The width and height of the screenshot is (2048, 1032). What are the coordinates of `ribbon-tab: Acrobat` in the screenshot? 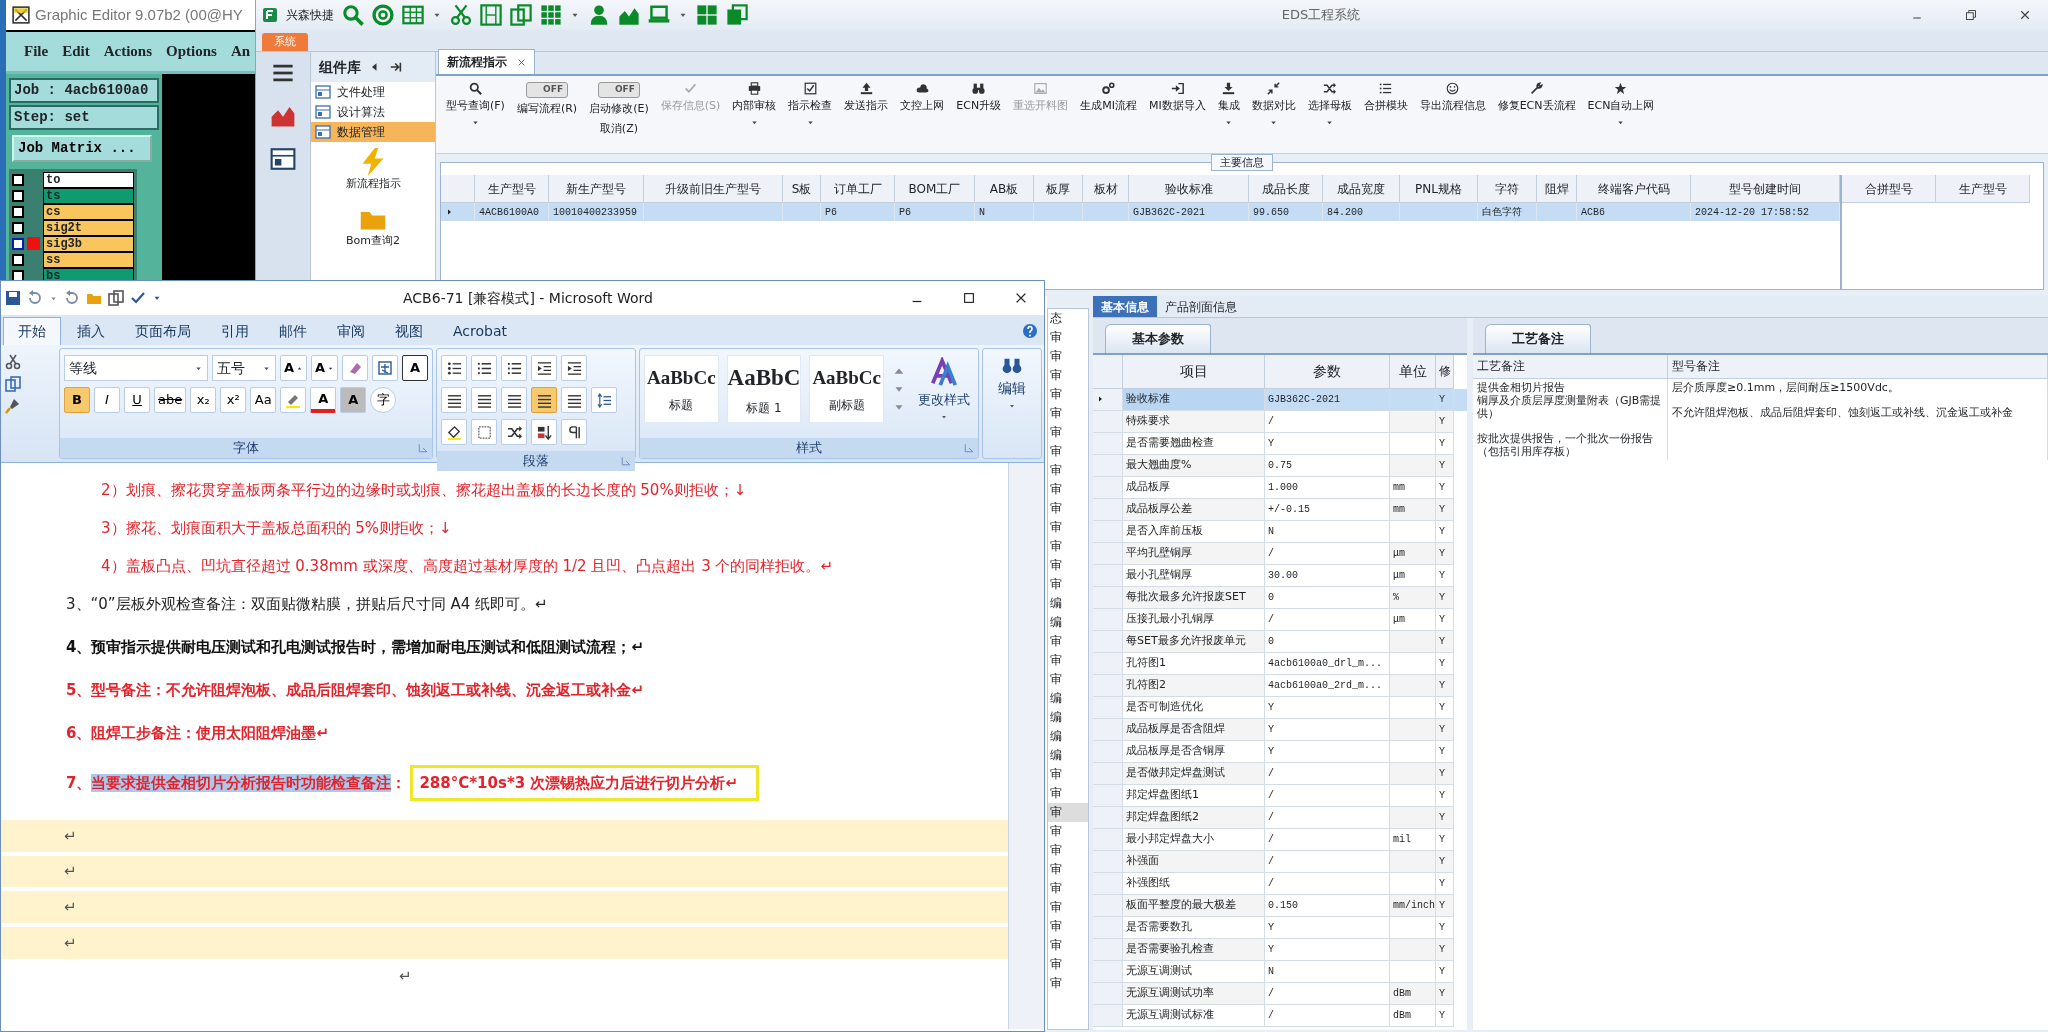 It's located at (480, 331).